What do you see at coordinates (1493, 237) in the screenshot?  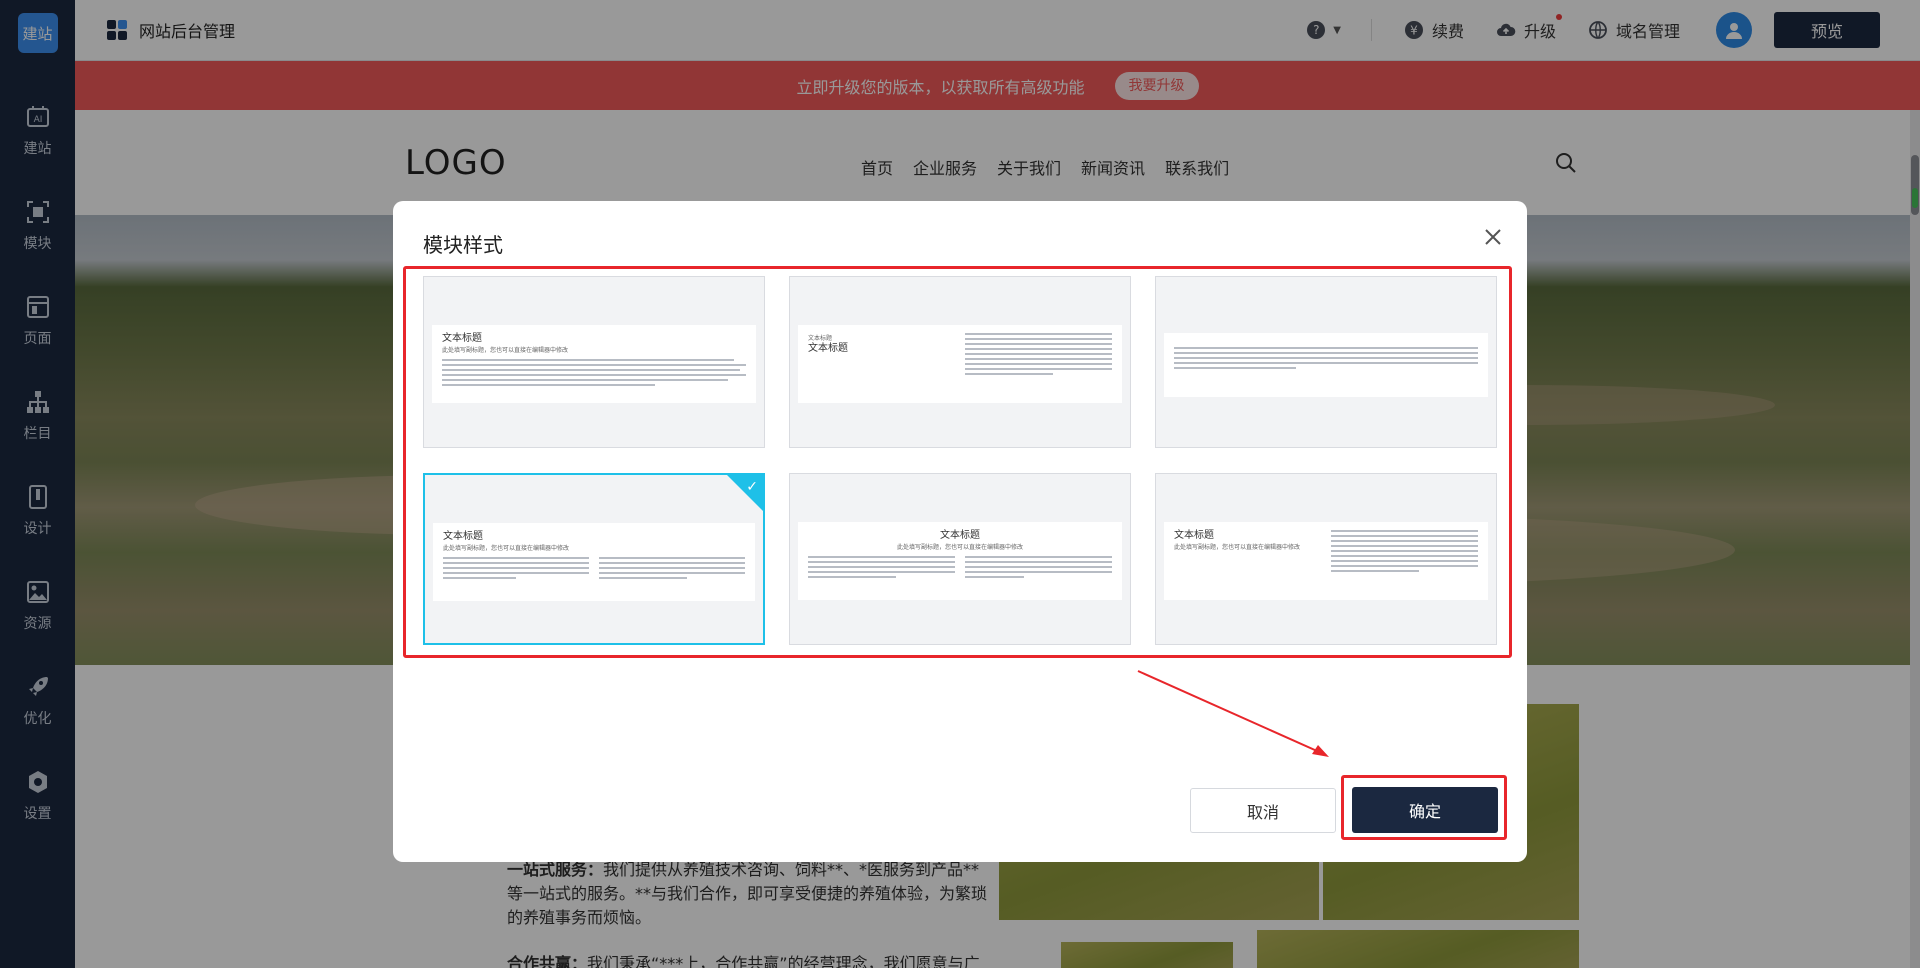 I see `close-icon` at bounding box center [1493, 237].